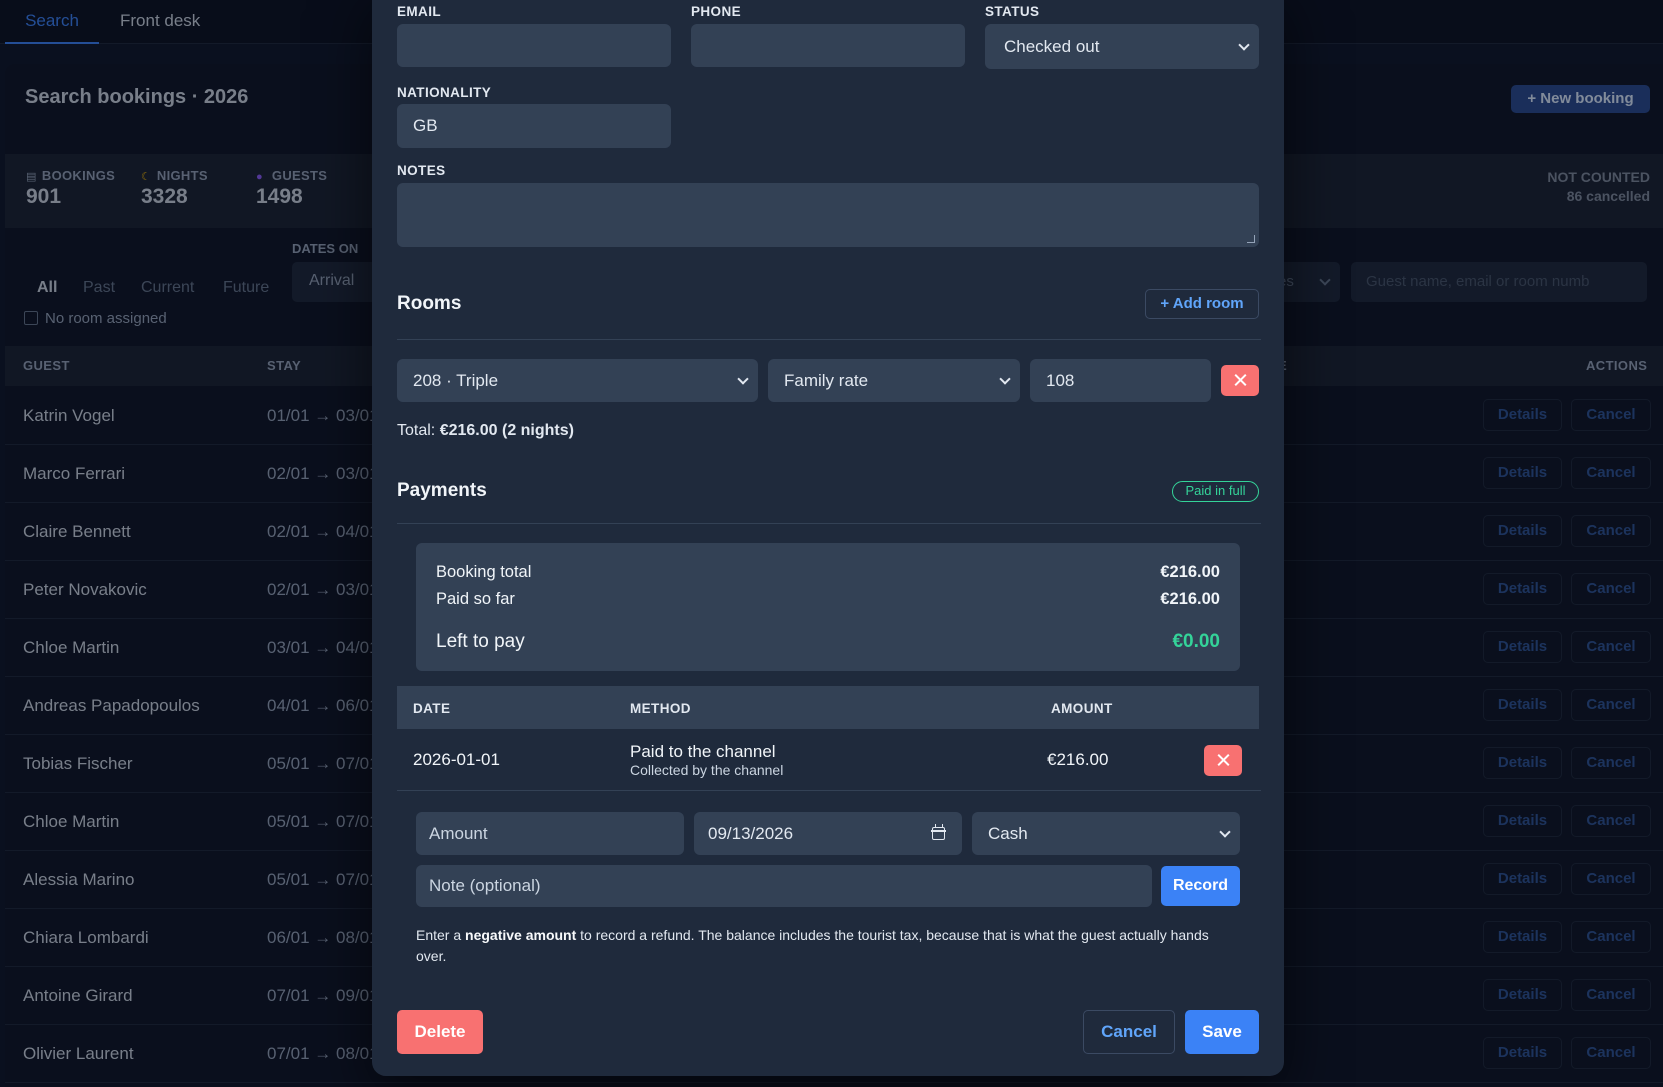 This screenshot has height=1087, width=1663. Describe the element at coordinates (475, 599) in the screenshot. I see `paid-so-far-label: Paid so far` at that location.